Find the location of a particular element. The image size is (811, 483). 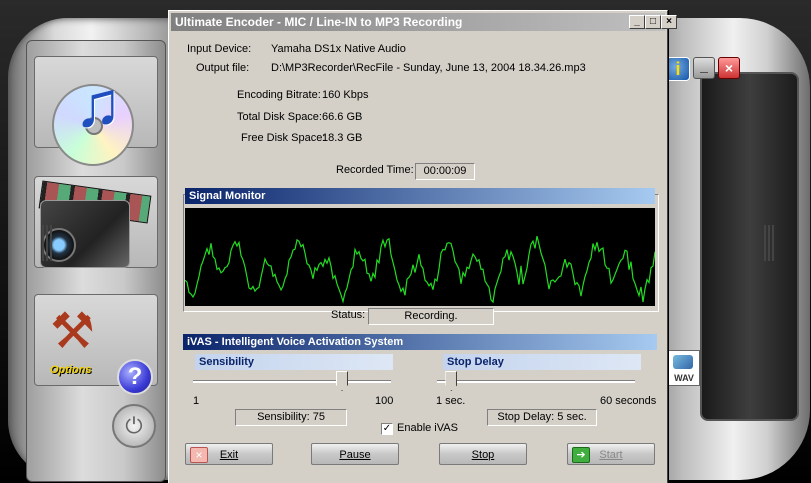

output-file-label: Output file: is located at coordinates (223, 68).